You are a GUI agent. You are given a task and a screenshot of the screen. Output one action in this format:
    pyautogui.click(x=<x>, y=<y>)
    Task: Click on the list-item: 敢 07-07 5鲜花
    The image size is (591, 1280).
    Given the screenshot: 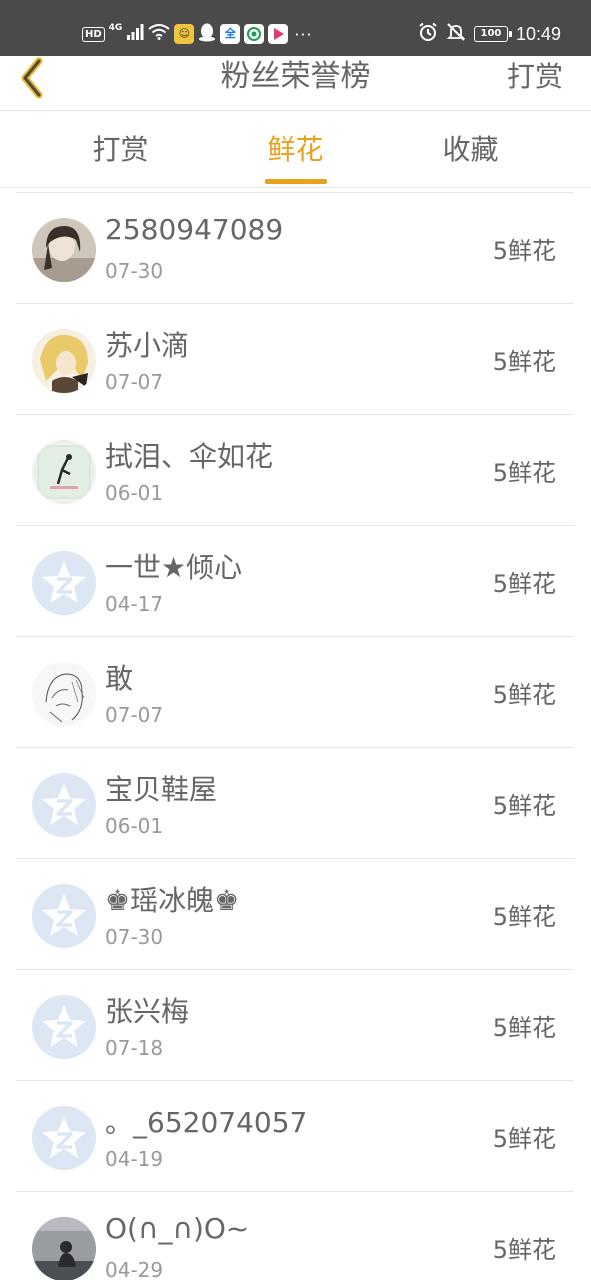 What is the action you would take?
    pyautogui.click(x=295, y=692)
    